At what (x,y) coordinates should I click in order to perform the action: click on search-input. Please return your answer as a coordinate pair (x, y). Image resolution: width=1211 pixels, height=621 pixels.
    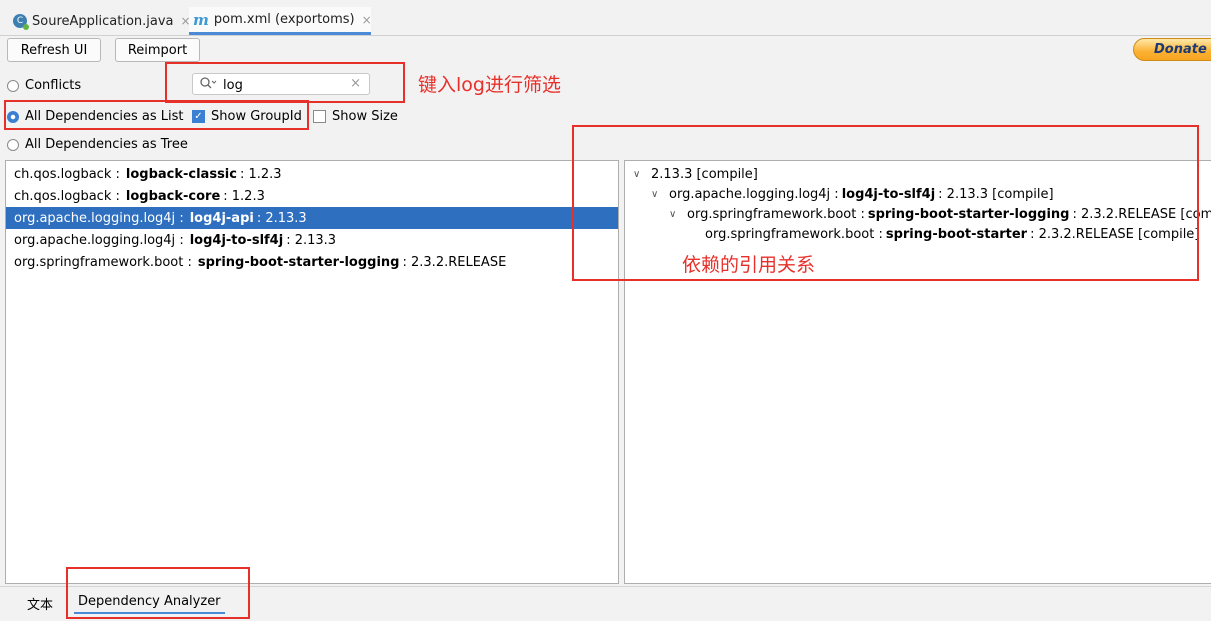
    Looking at the image, I should click on (283, 85).